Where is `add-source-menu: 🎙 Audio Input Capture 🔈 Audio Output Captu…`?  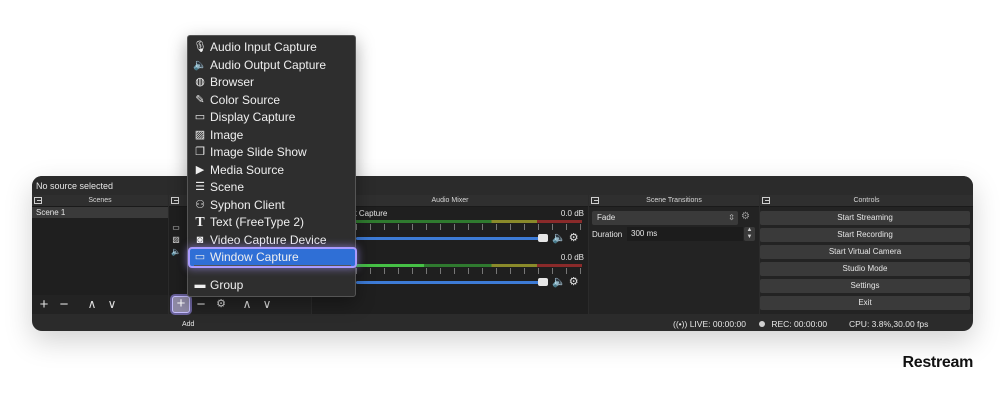
add-source-menu: 🎙 Audio Input Capture 🔈 Audio Output Captu… is located at coordinates (271, 166).